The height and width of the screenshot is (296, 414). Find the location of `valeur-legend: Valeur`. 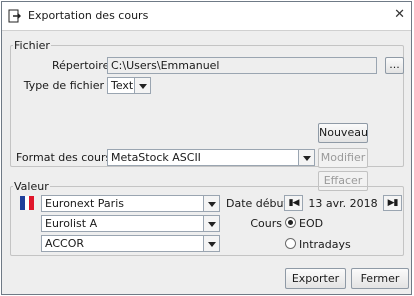

valeur-legend: Valeur is located at coordinates (31, 186).